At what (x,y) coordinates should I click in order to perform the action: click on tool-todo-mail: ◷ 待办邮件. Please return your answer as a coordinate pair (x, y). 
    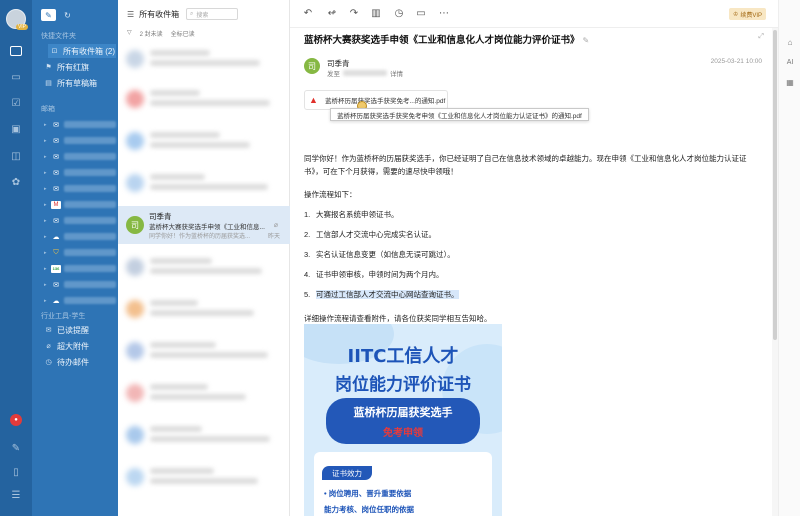
    Looking at the image, I should click on (80, 362).